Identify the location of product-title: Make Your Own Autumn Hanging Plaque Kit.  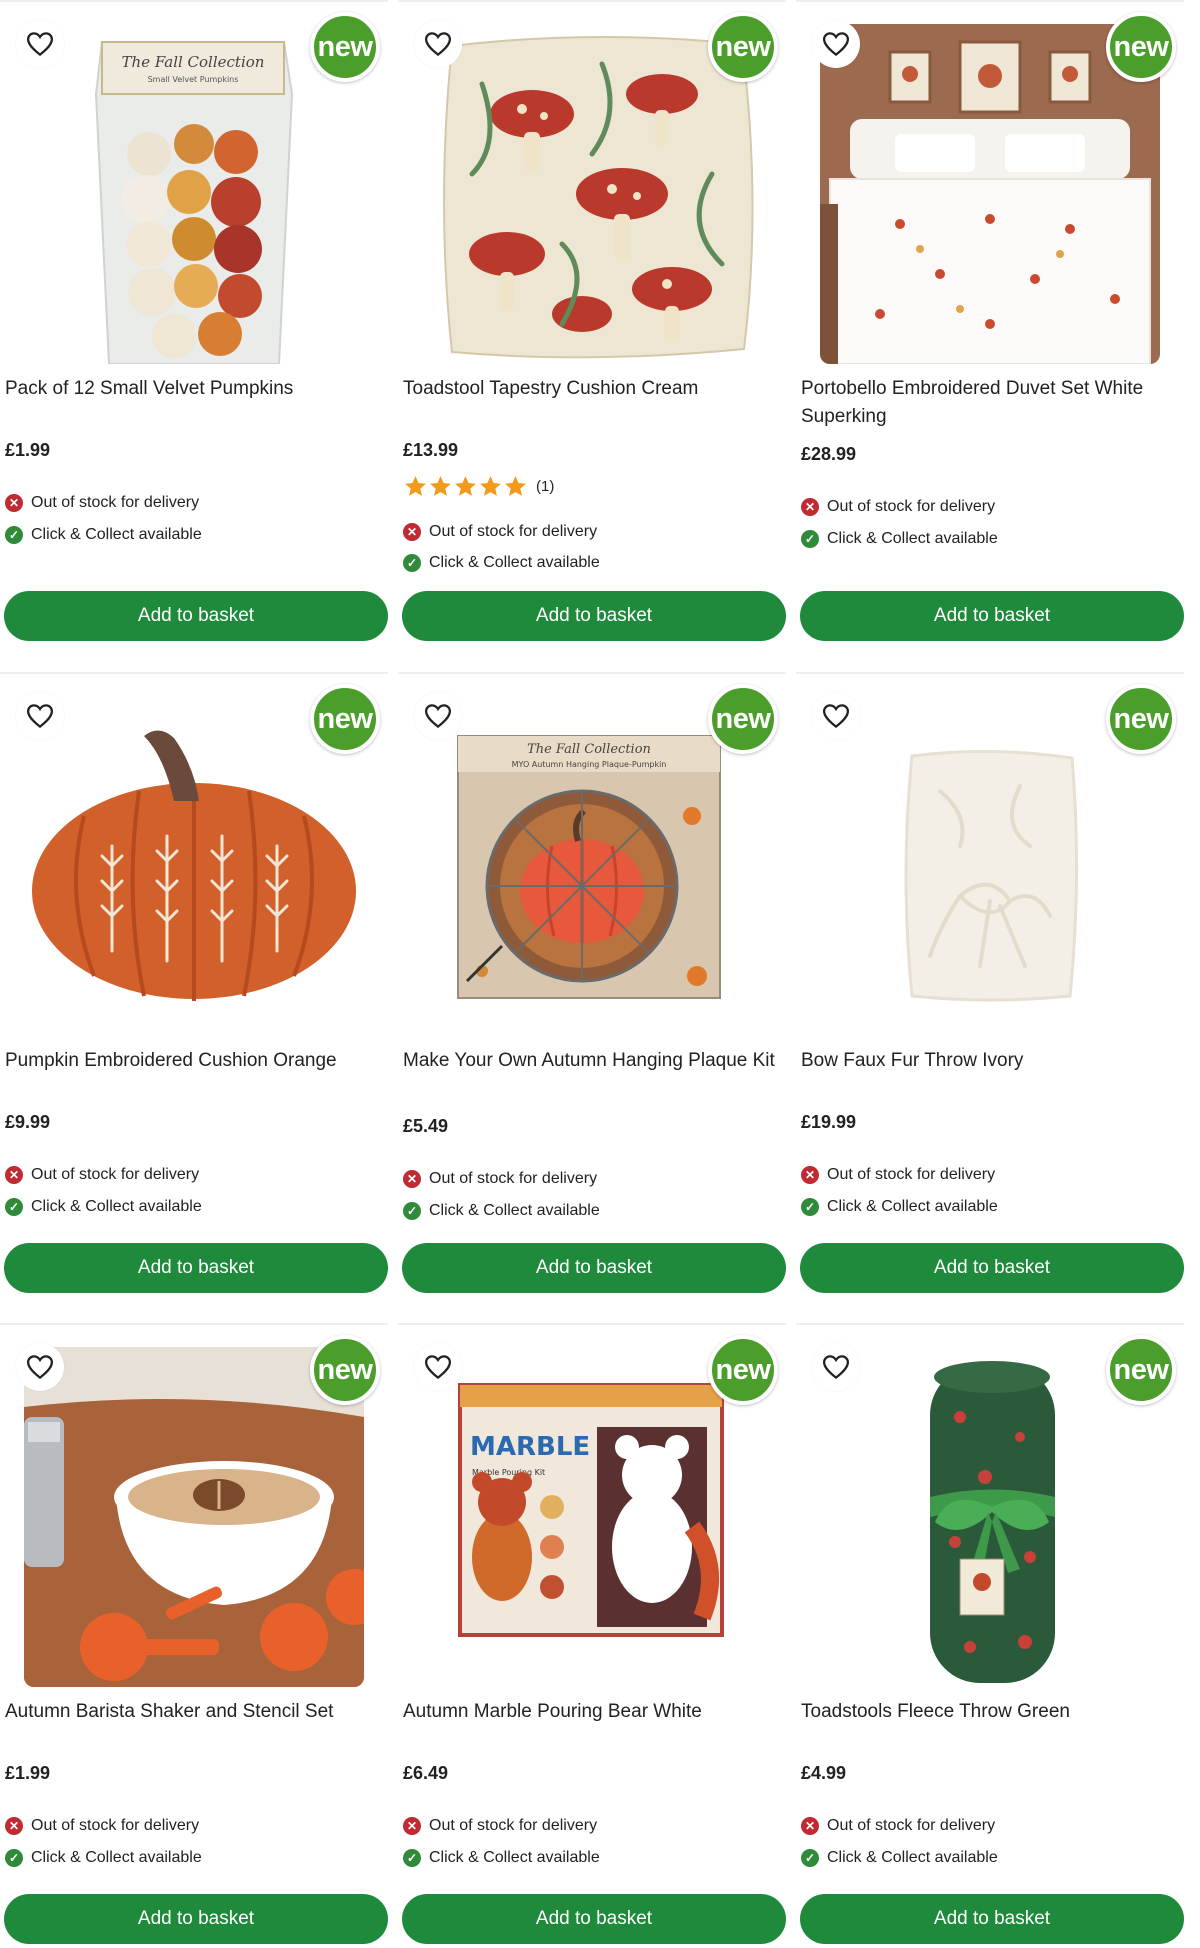
(593, 1061).